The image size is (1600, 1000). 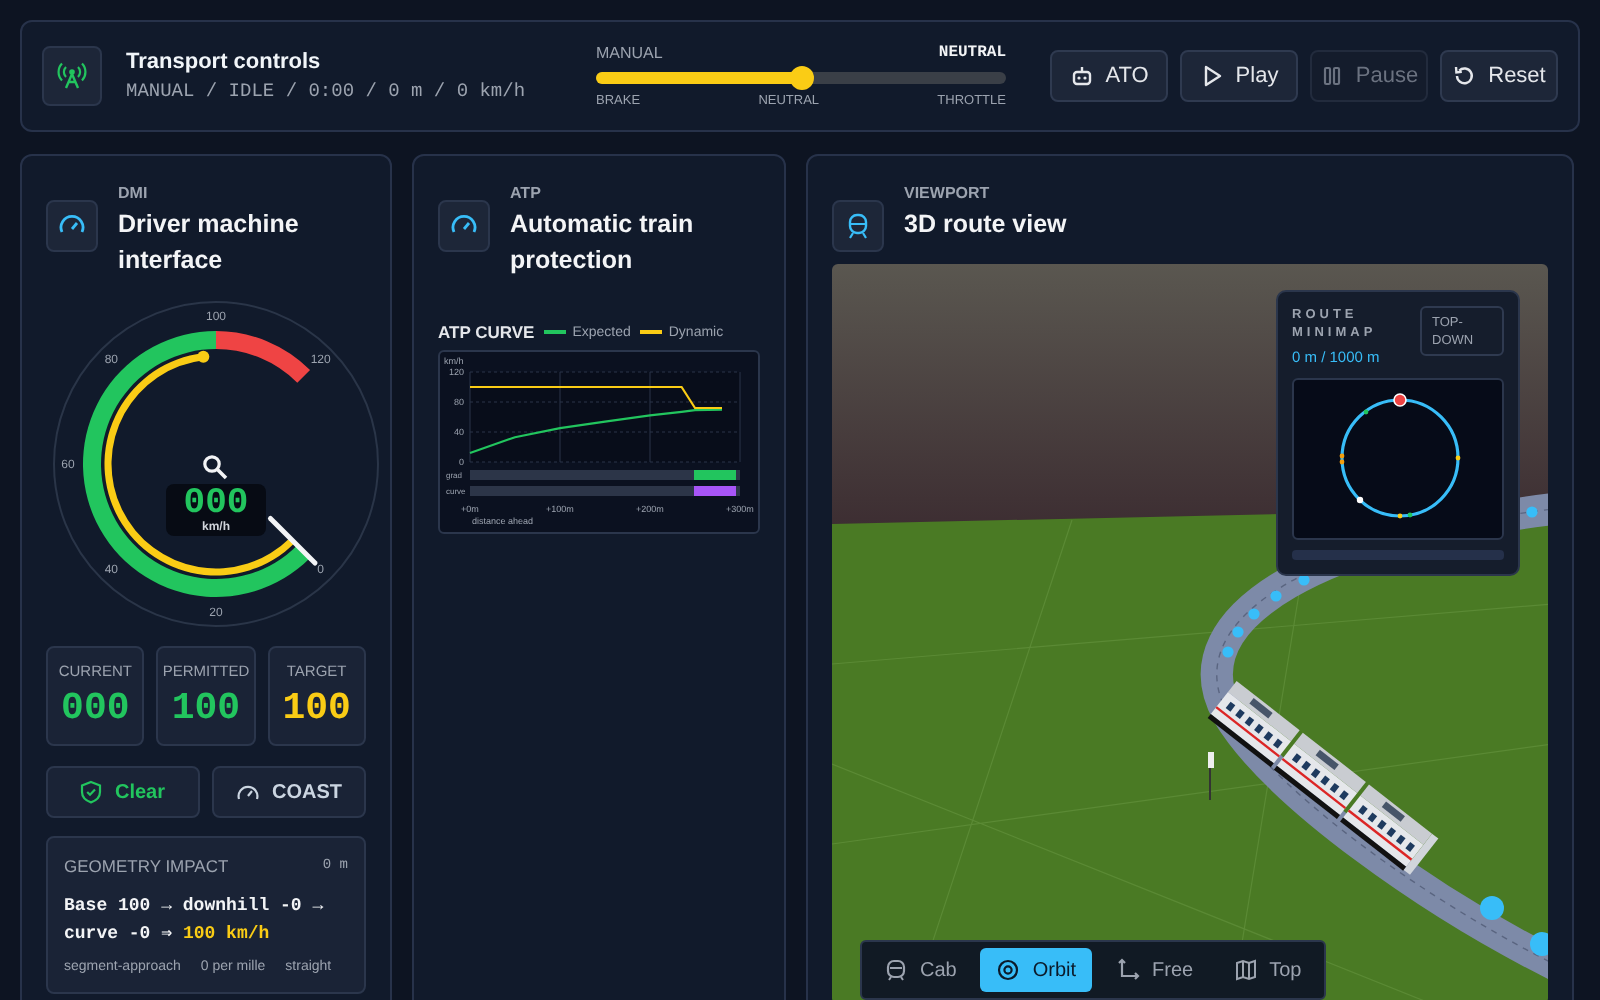 What do you see at coordinates (292, 540) in the screenshot?
I see `speed-needle` at bounding box center [292, 540].